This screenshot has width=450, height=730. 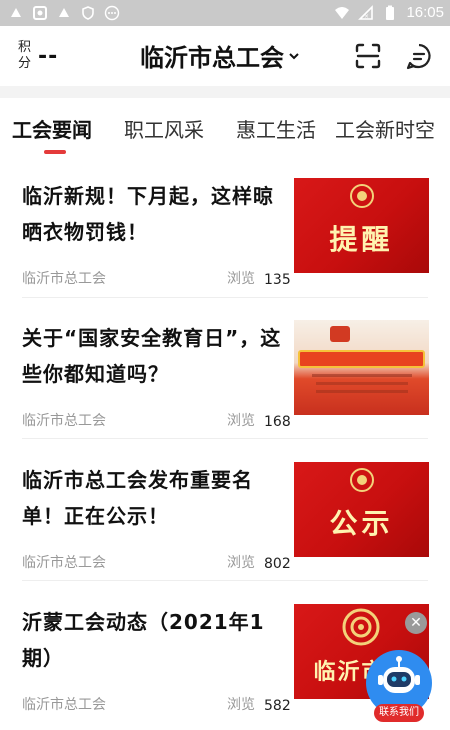 I want to click on news-item: 临沂新规！下月起，这样晾晒衣物罚钱！ 临沂市总工会 浏览 135 提醒, so click(x=227, y=236).